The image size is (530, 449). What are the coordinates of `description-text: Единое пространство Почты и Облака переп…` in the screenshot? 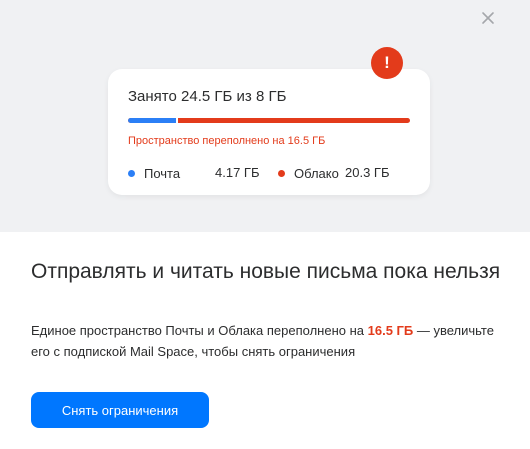 It's located at (271, 341).